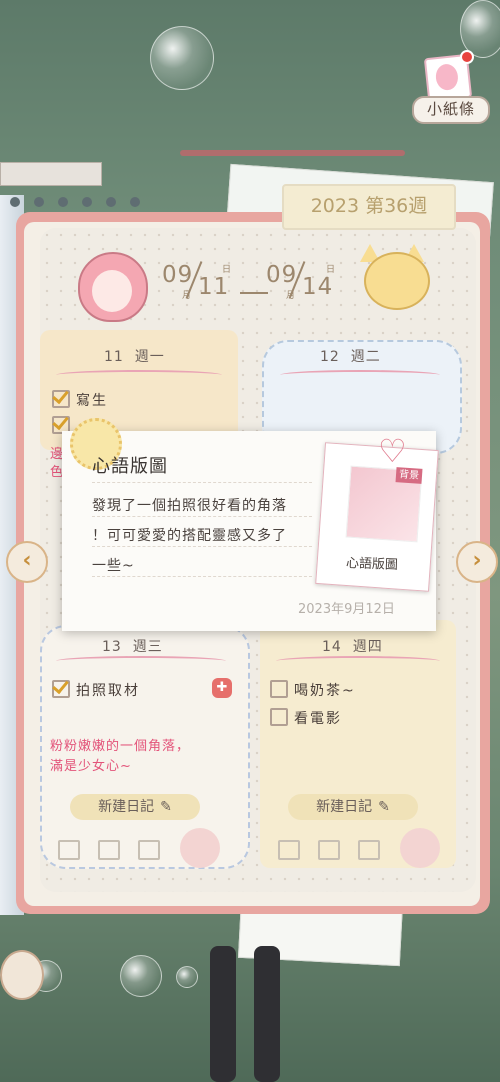  I want to click on day-header: 12 週二, so click(350, 357).